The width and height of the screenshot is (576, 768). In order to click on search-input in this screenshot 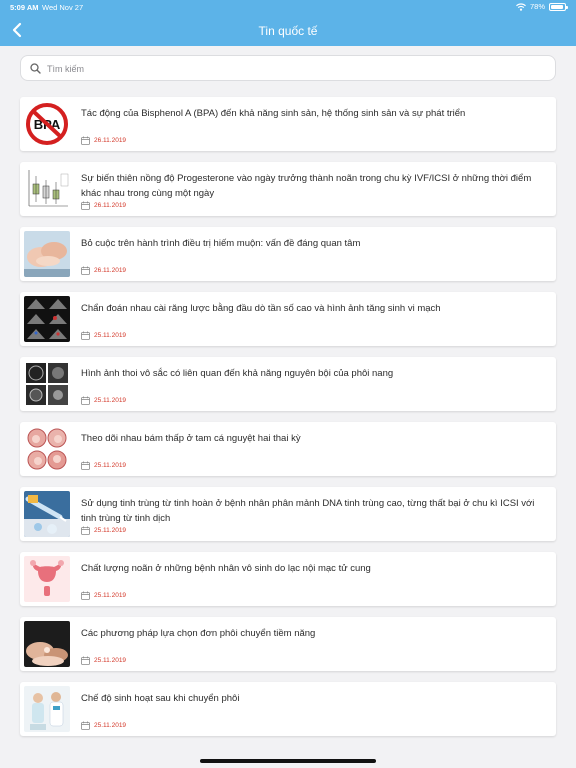, I will do `click(297, 68)`.